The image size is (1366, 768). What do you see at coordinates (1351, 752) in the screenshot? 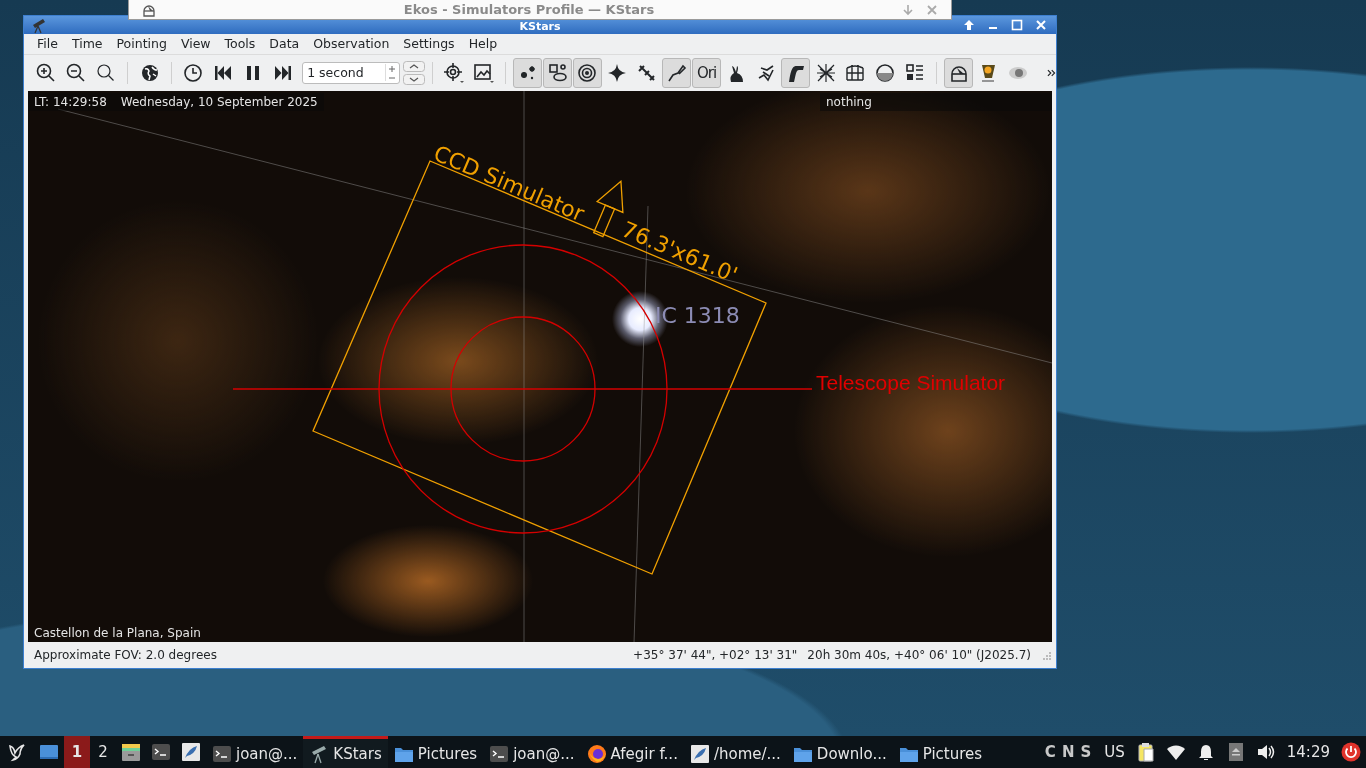
I see `power-icon` at bounding box center [1351, 752].